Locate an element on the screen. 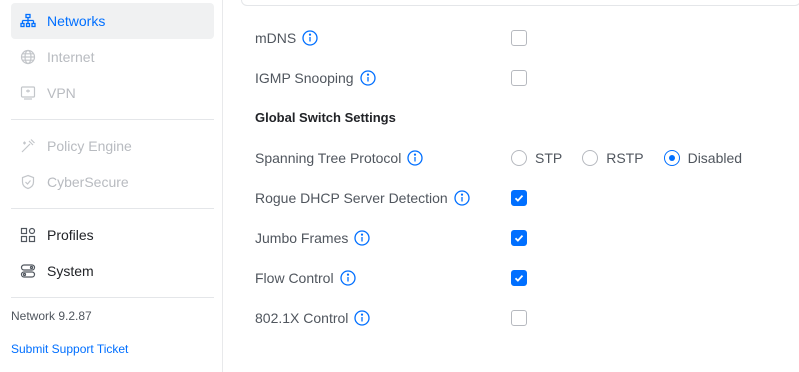 This screenshot has height=372, width=799. sidebar-item-networks: Networks is located at coordinates (112, 21).